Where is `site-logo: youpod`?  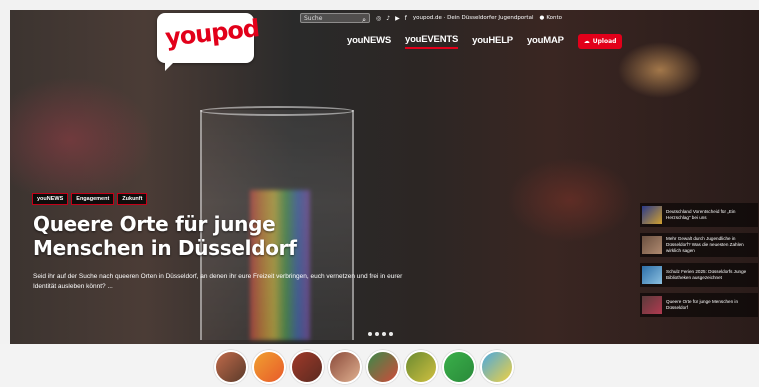
site-logo: youpod is located at coordinates (208, 42).